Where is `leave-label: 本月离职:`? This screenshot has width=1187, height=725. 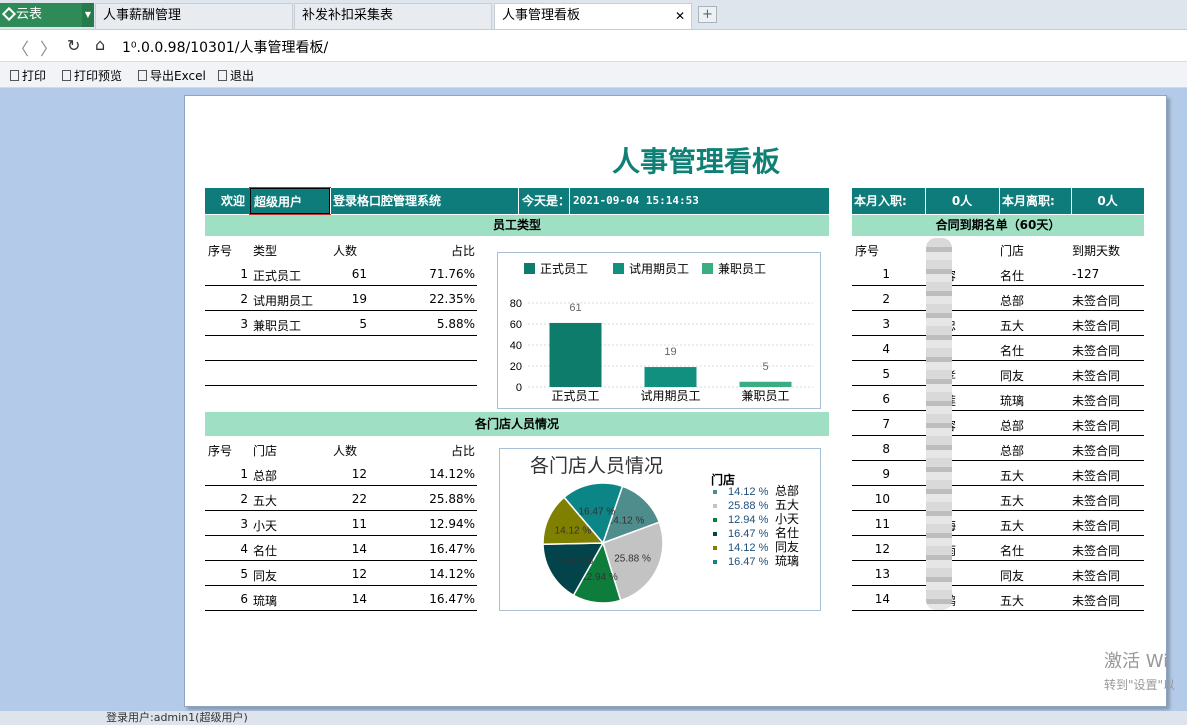
leave-label: 本月离职: is located at coordinates (1028, 201).